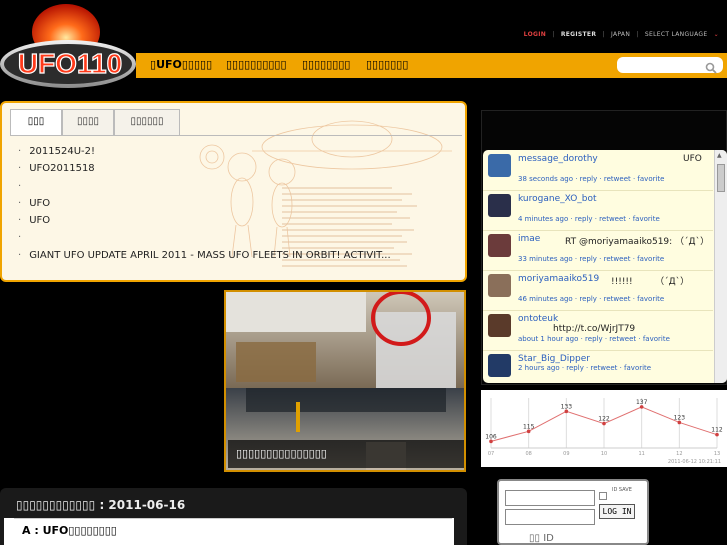 This screenshot has height=545, width=727. Describe the element at coordinates (70, 63) in the screenshot. I see `logo-text: UFO110` at that location.